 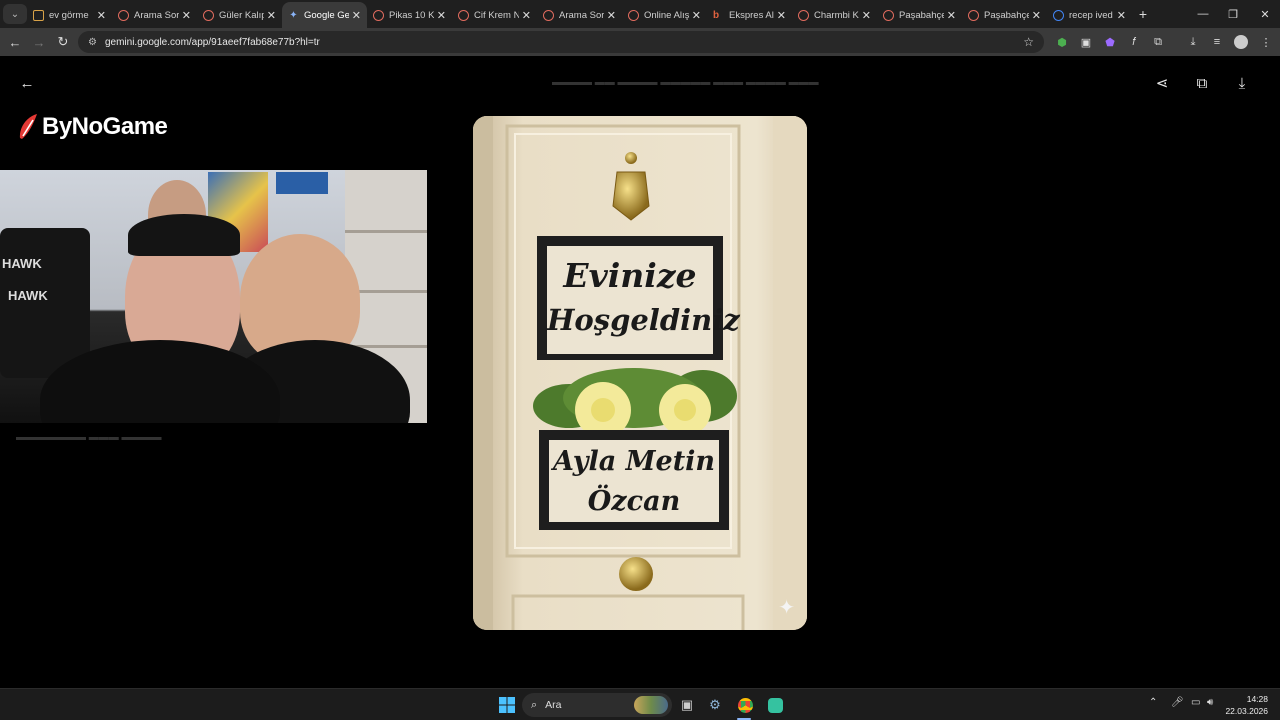 I want to click on close-viewer-back-icon: ←, so click(x=27, y=83).